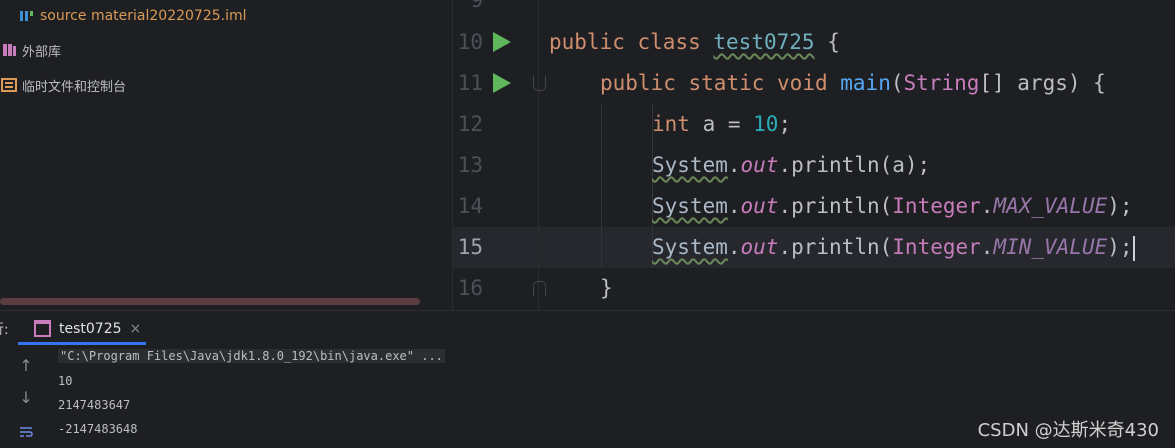 This screenshot has height=448, width=1175. What do you see at coordinates (42, 328) in the screenshot?
I see `run-config-icon` at bounding box center [42, 328].